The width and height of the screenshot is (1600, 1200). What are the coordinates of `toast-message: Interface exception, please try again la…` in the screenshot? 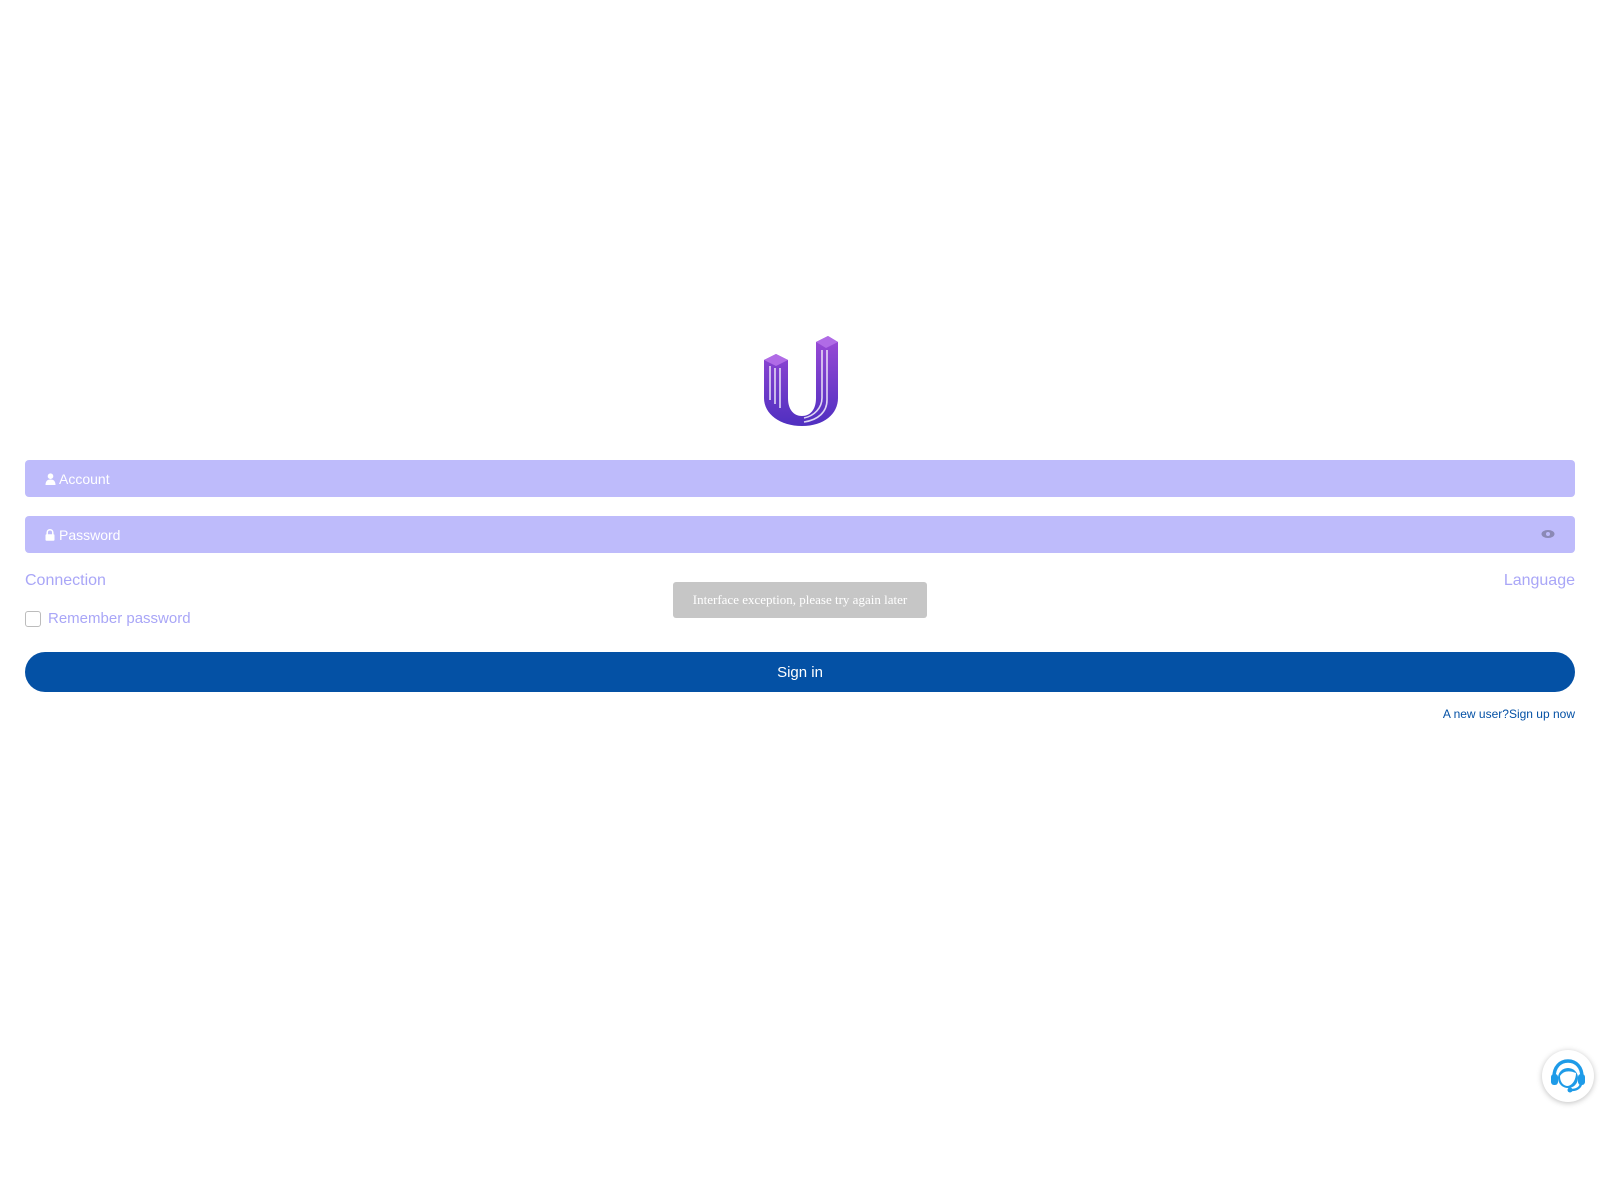 It's located at (800, 599).